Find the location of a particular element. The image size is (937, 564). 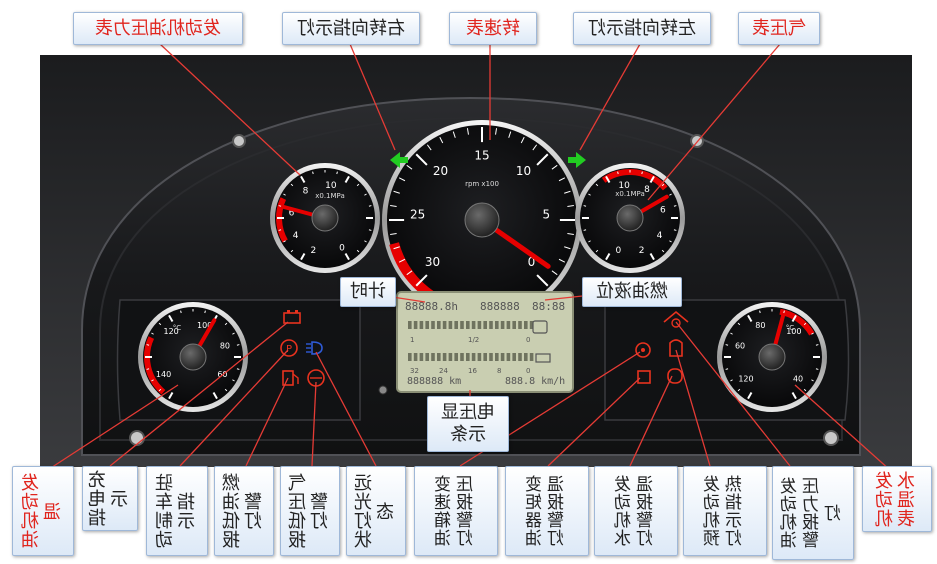

oil-temp-gauge: 1001201408060°C is located at coordinates (193, 357).